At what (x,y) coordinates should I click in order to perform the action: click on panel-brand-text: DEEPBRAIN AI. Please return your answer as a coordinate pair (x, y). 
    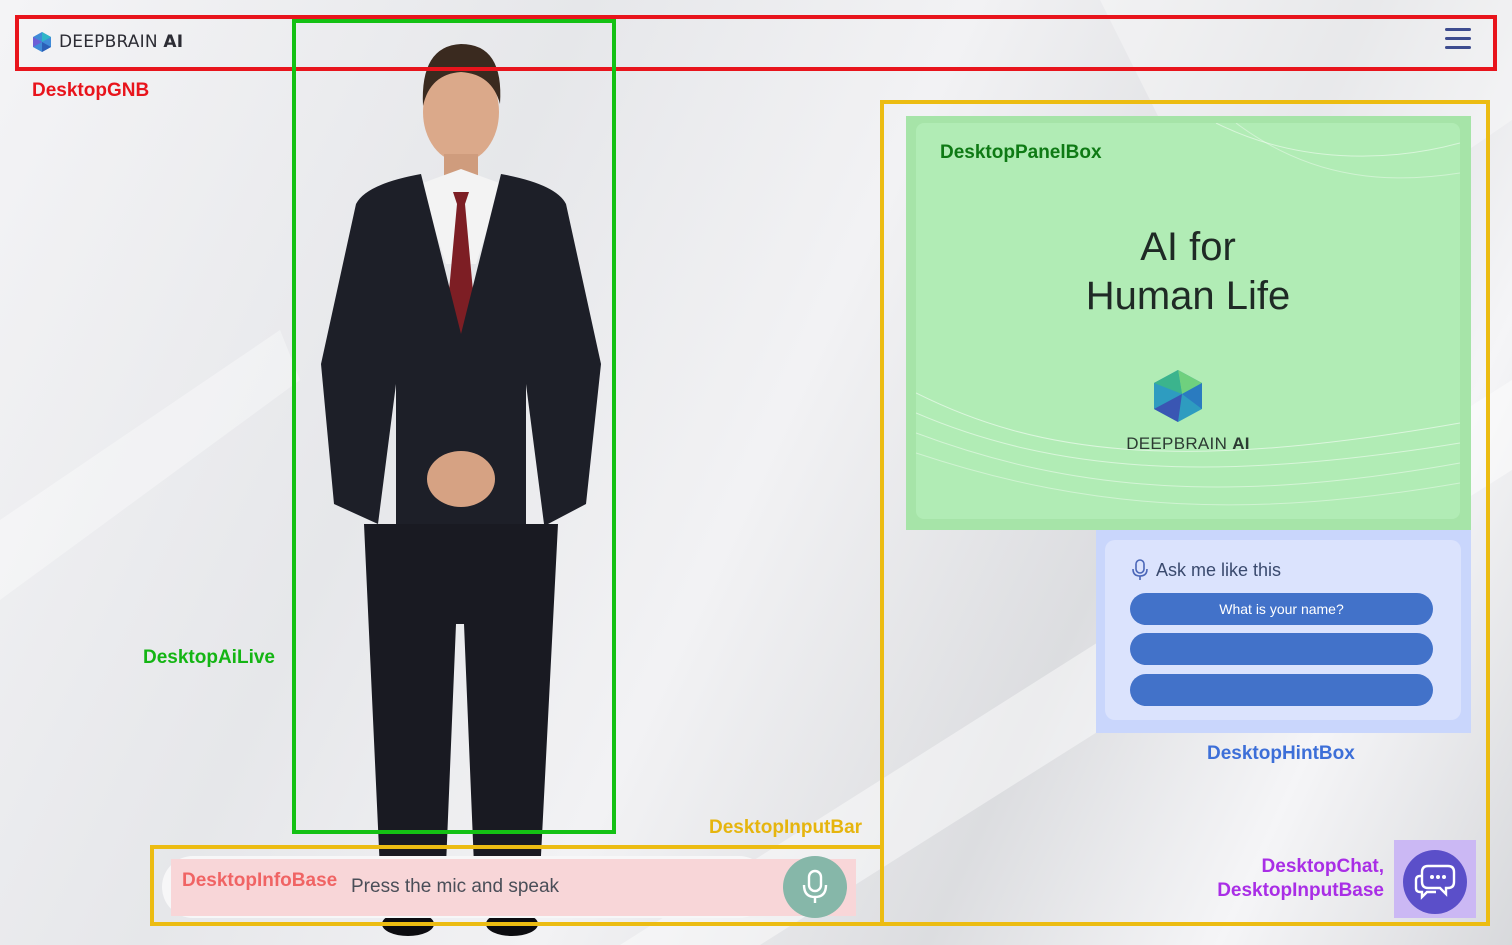
    Looking at the image, I should click on (1188, 443).